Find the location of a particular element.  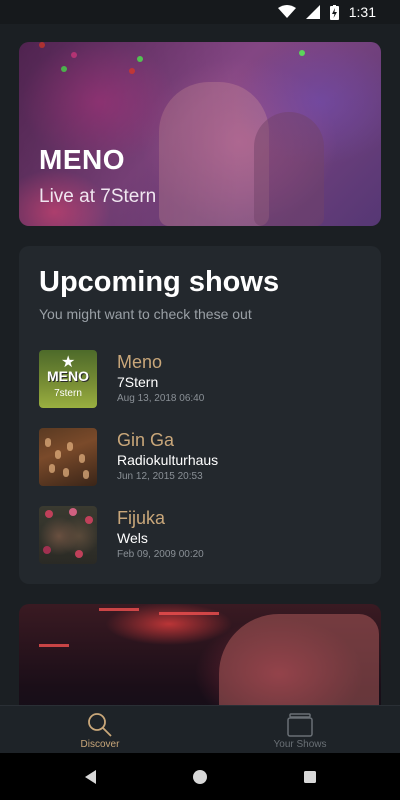

thumbnail-title: MENO is located at coordinates (68, 376).